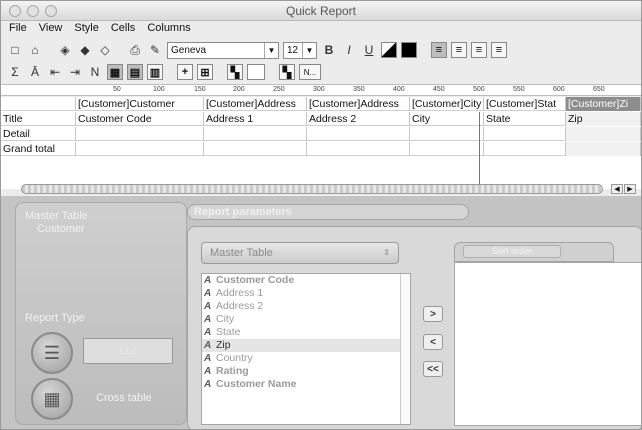 The image size is (642, 430). I want to click on fill-color-icon, so click(409, 50).